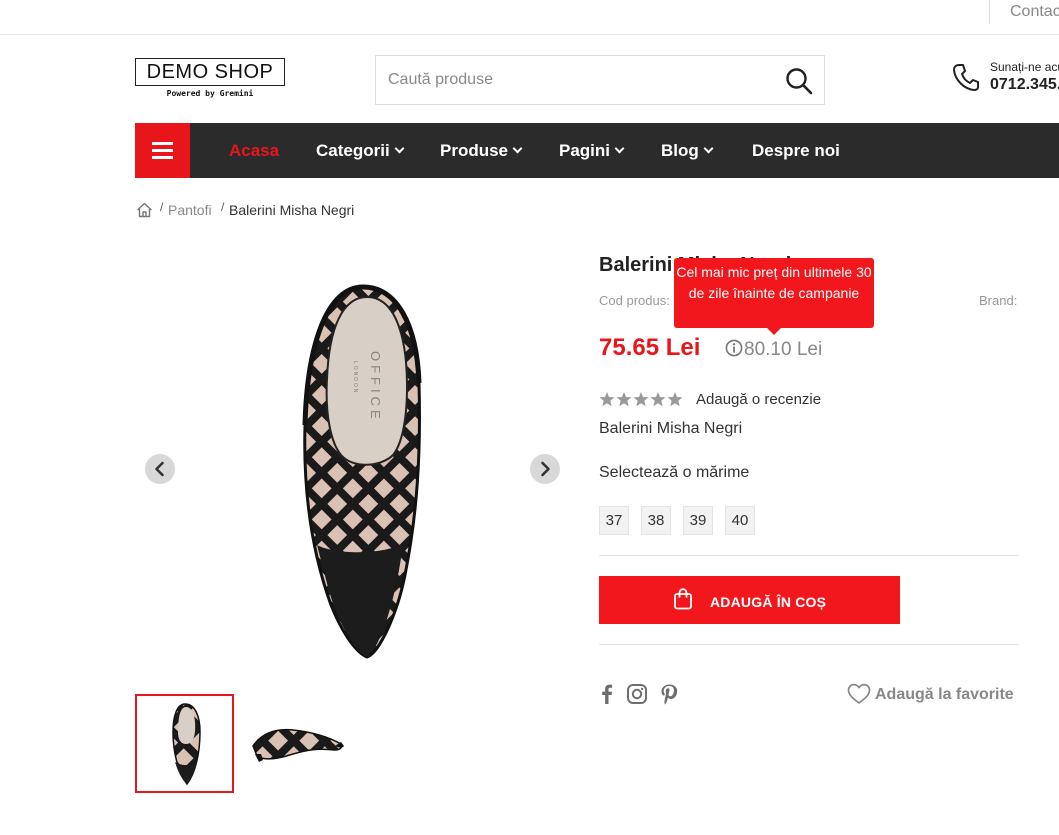 The height and width of the screenshot is (835, 1059). I want to click on nav-item-blog: Blog, so click(687, 151).